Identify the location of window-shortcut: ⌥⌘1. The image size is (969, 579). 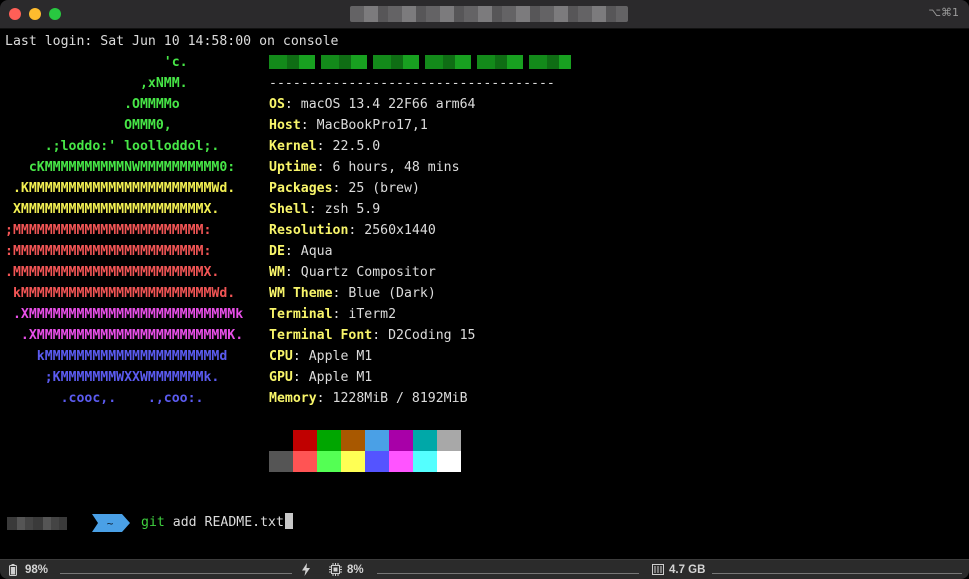
(943, 12).